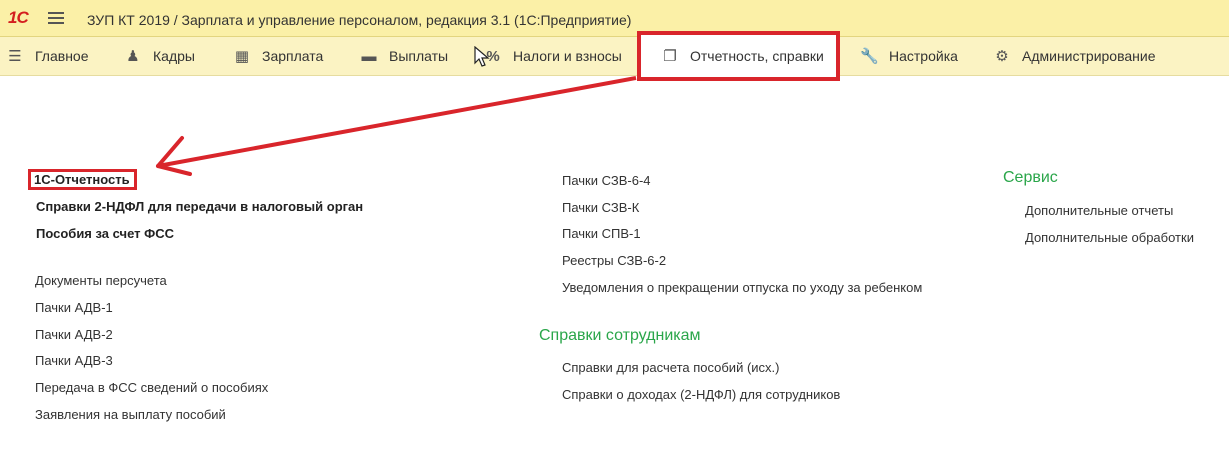 Image resolution: width=1229 pixels, height=452 pixels. I want to click on menu-item-label: Выплаты, so click(419, 56).